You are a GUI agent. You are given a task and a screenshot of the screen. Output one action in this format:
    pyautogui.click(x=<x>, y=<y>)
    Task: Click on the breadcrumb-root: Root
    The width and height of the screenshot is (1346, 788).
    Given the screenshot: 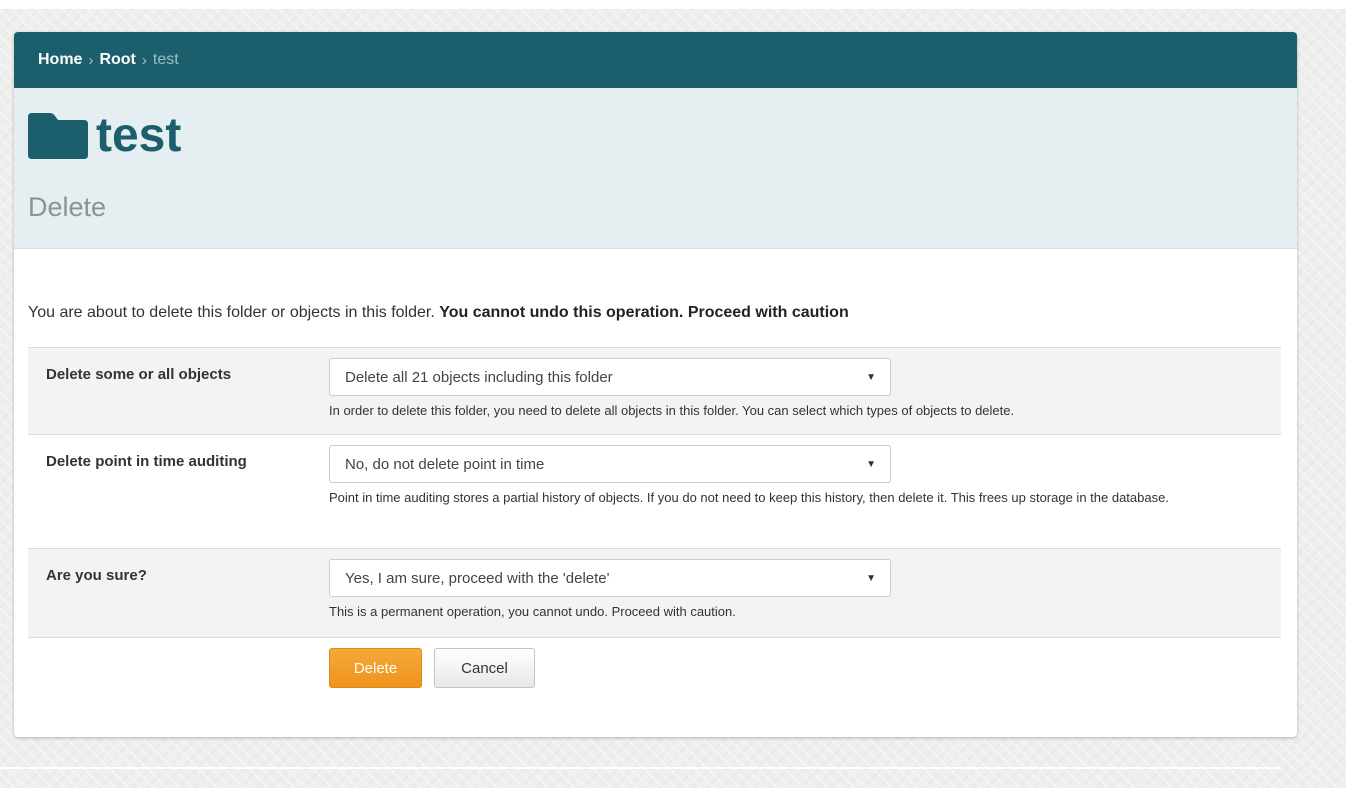 What is the action you would take?
    pyautogui.click(x=117, y=60)
    